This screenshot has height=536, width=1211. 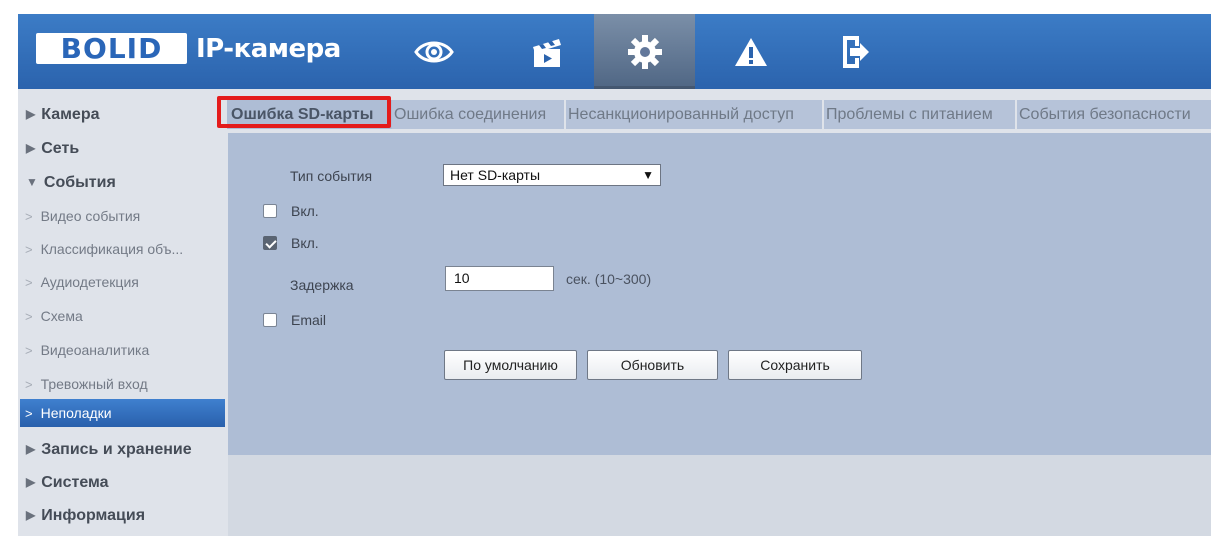 I want to click on delay-input: 10, so click(x=499, y=278).